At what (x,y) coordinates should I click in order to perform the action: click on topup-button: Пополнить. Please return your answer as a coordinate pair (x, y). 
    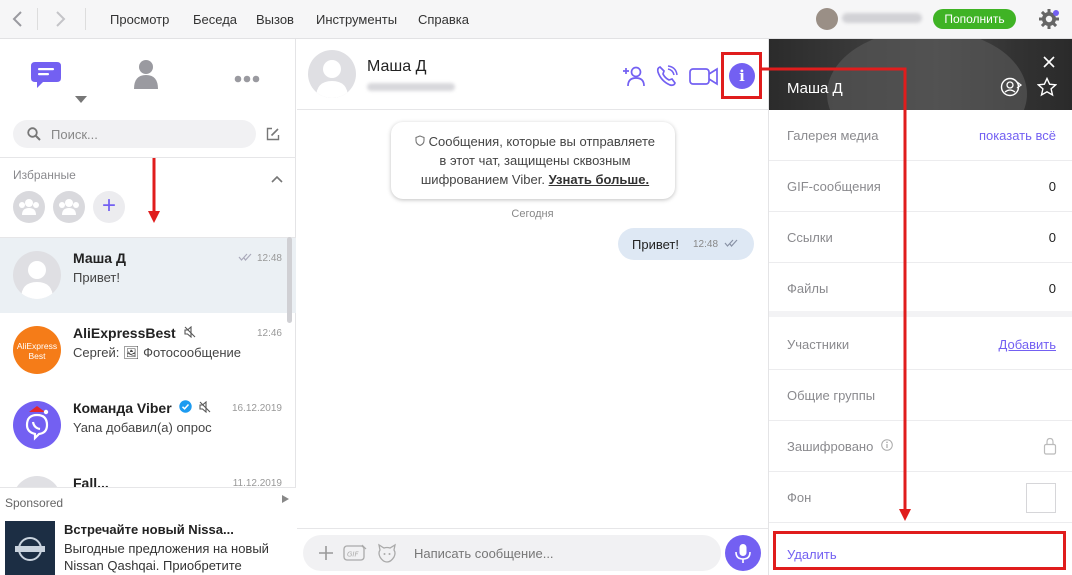
    Looking at the image, I should click on (974, 19).